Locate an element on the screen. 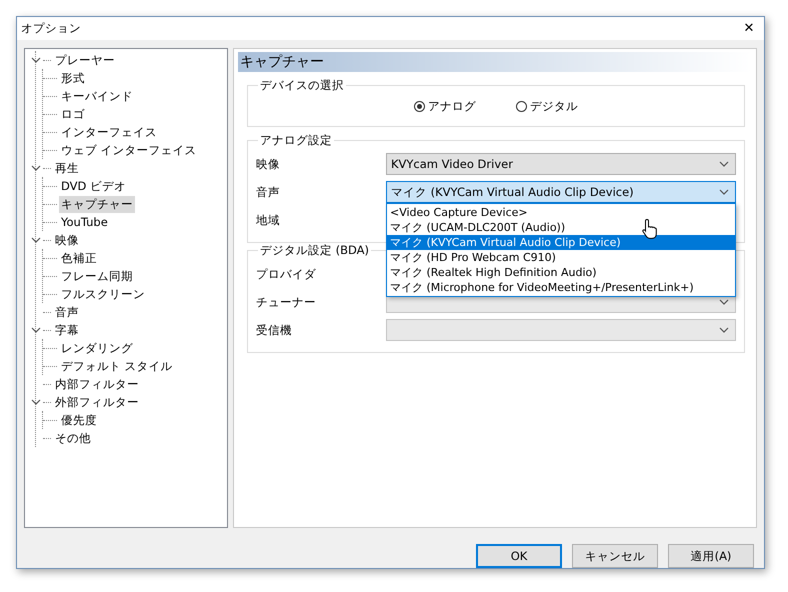 Image resolution: width=788 pixels, height=592 pixels. tree-item: レンダリング is located at coordinates (97, 348).